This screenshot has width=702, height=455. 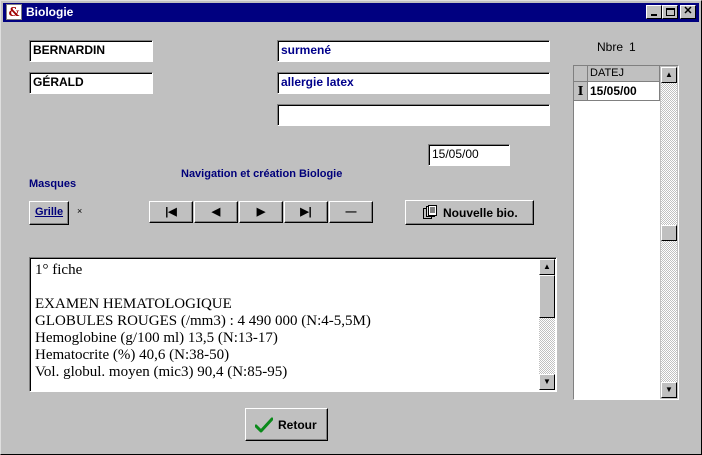 I want to click on grid-scrollbar: ▲ ▼, so click(x=669, y=232).